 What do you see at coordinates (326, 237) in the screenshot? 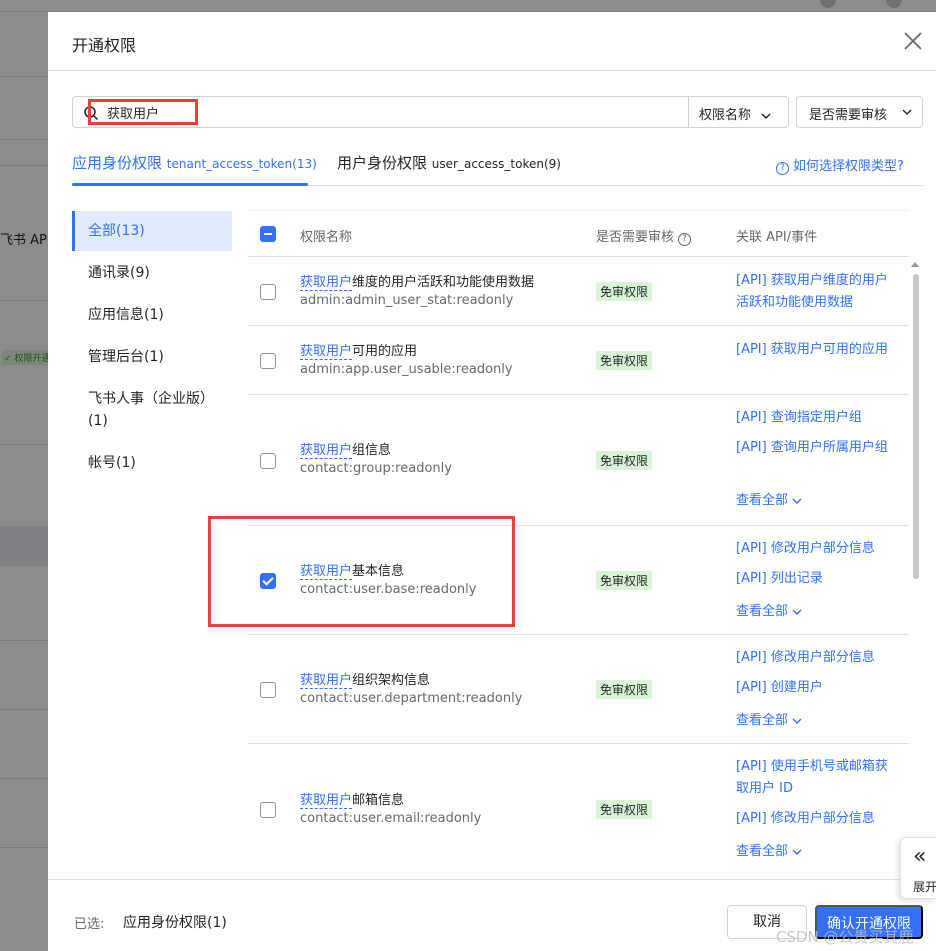
I see `header-permission-name: 权限名称` at bounding box center [326, 237].